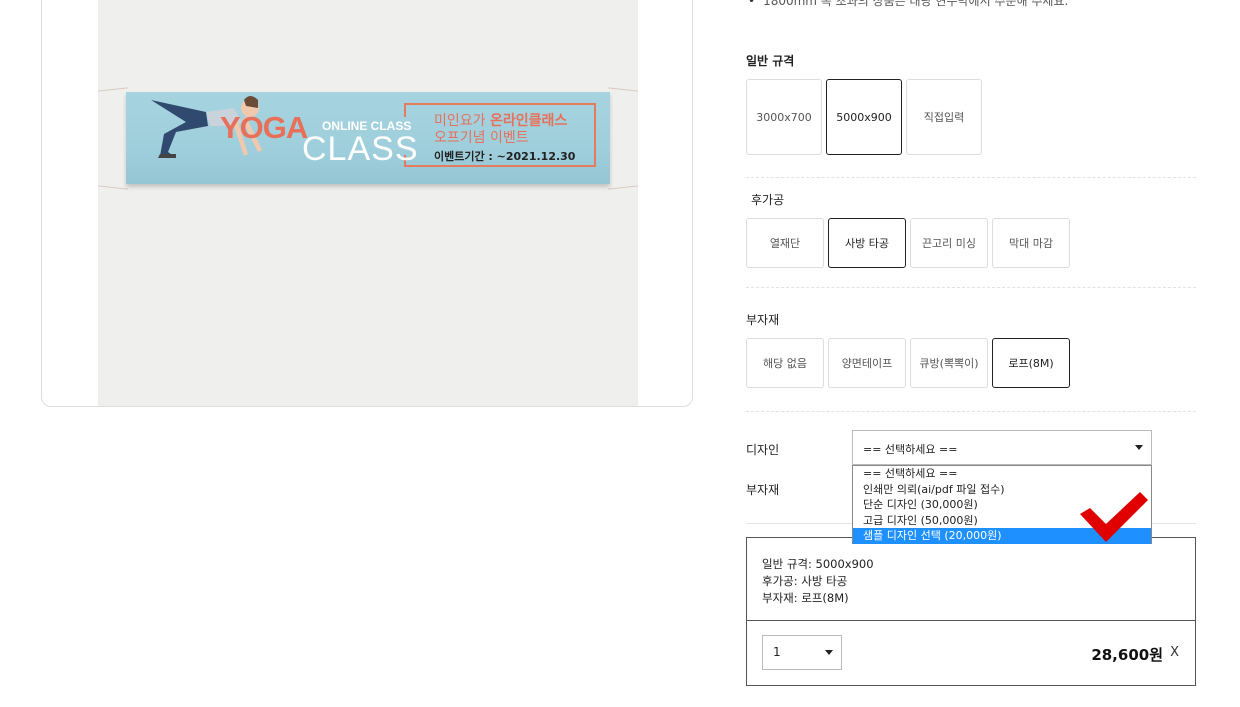 Image resolution: width=1240 pixels, height=707 pixels. I want to click on quantity-select: 1, so click(802, 652).